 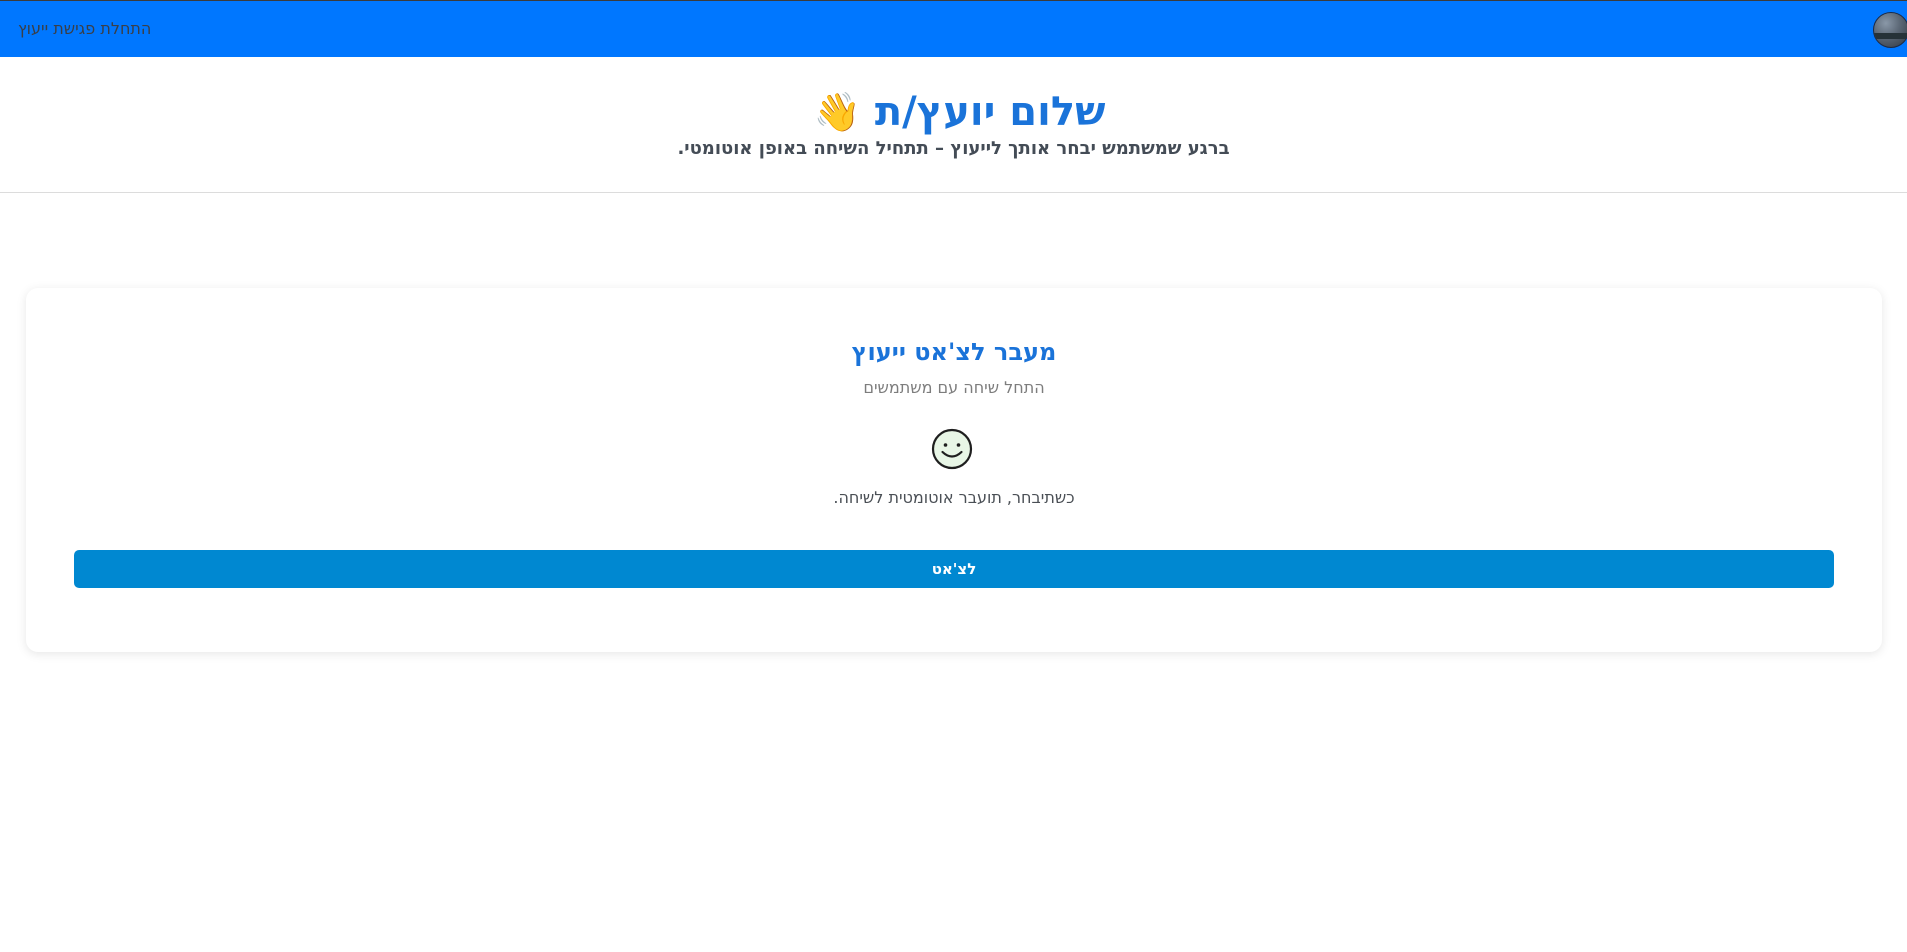 I want to click on card-title: מעבר לצ'אט ייעוץ, so click(x=954, y=352).